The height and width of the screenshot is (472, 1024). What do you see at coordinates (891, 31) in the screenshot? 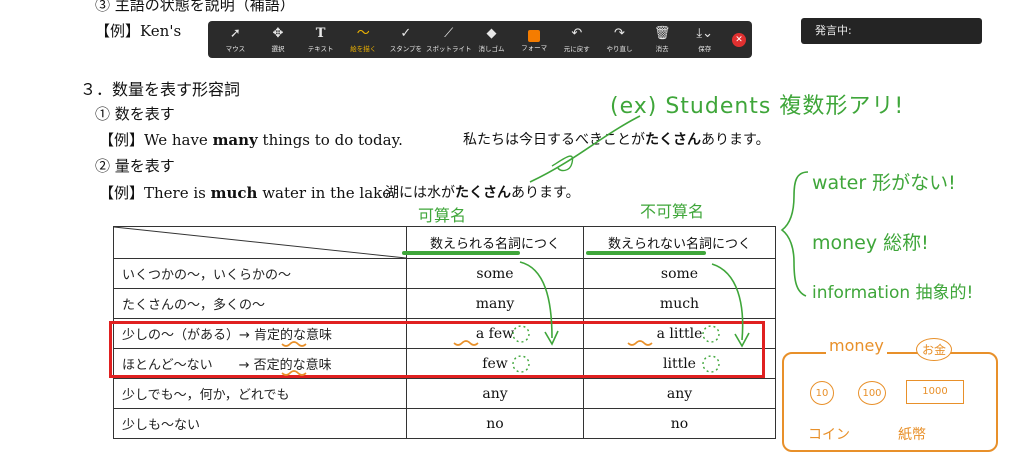
I see `speaking-indicator: 発言中:` at bounding box center [891, 31].